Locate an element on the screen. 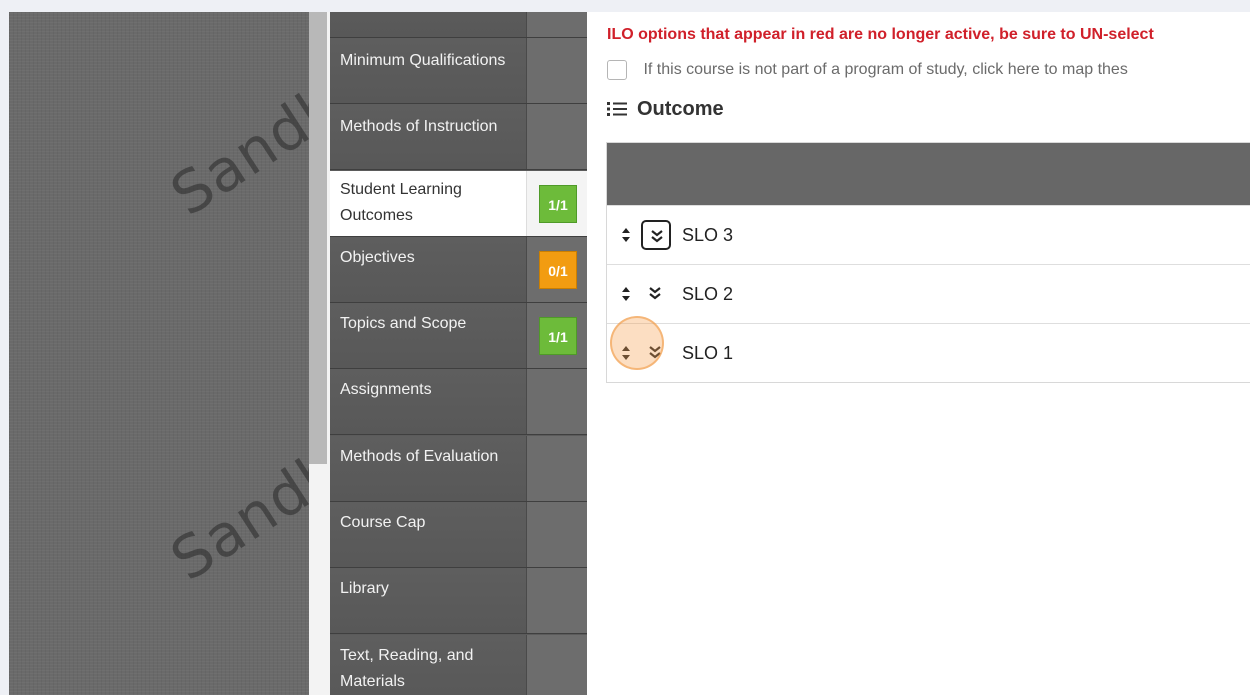  nav-item-label: Objectives is located at coordinates (377, 257).